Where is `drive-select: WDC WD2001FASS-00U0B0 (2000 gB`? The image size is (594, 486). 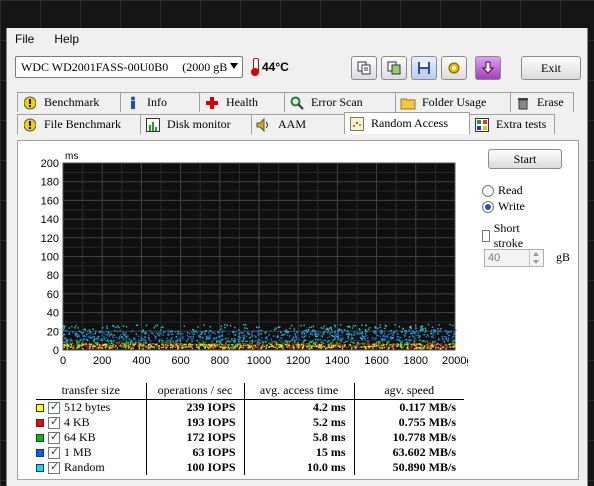
drive-select: WDC WD2001FASS-00U0B0 (2000 gB is located at coordinates (129, 67).